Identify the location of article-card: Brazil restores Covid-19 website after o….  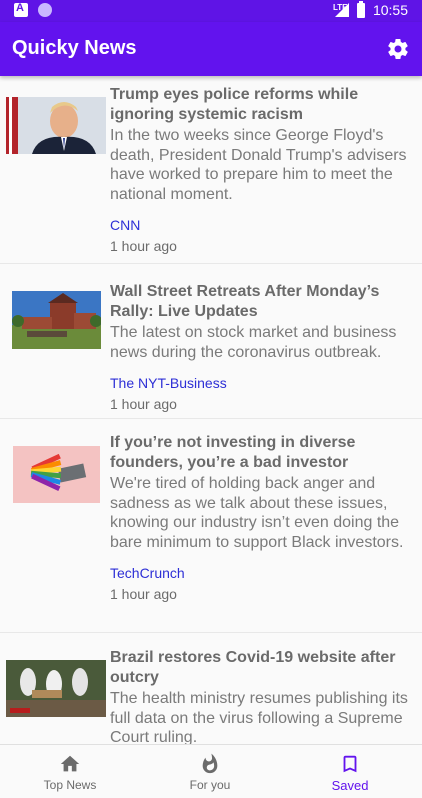
(211, 688).